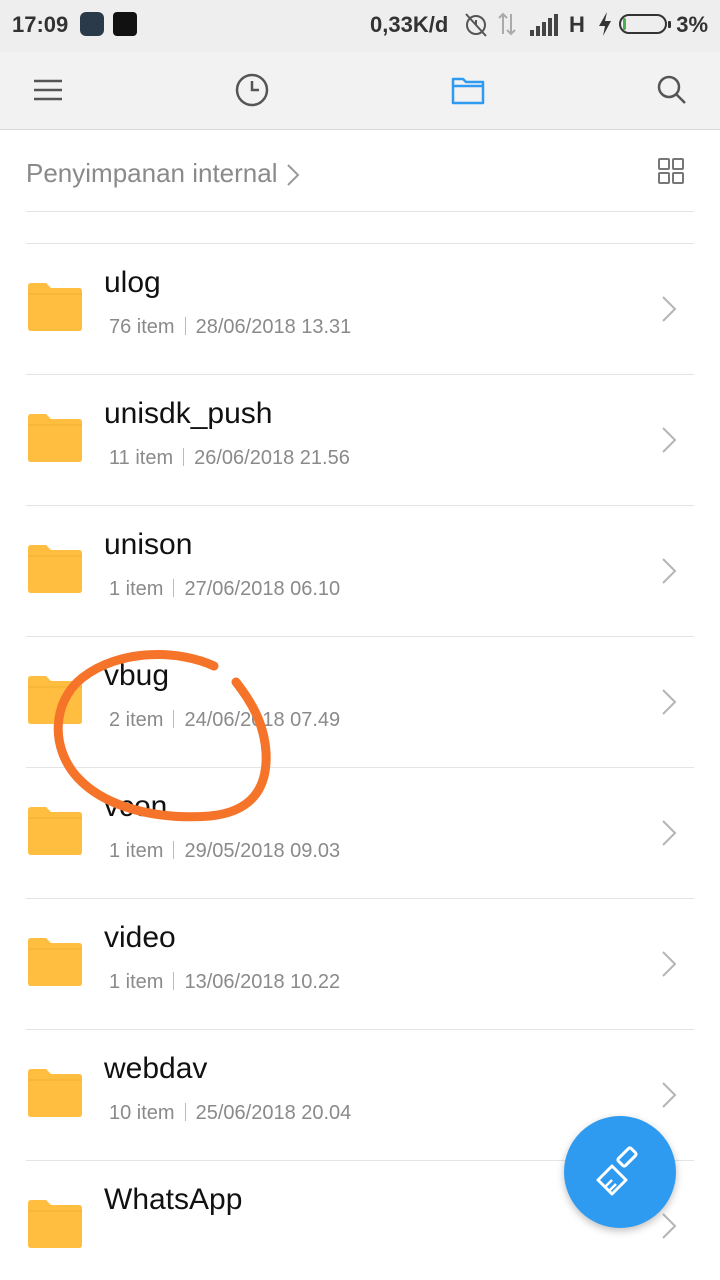 Image resolution: width=720 pixels, height=1280 pixels. Describe the element at coordinates (262, 720) in the screenshot. I see `modified-date: 24/06/2018 07.49` at that location.